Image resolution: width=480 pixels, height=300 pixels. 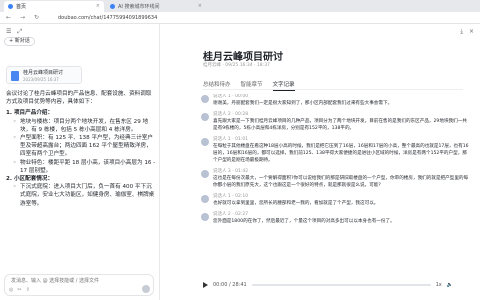 What do you see at coordinates (333, 89) in the screenshot?
I see `divider` at bounding box center [333, 89].